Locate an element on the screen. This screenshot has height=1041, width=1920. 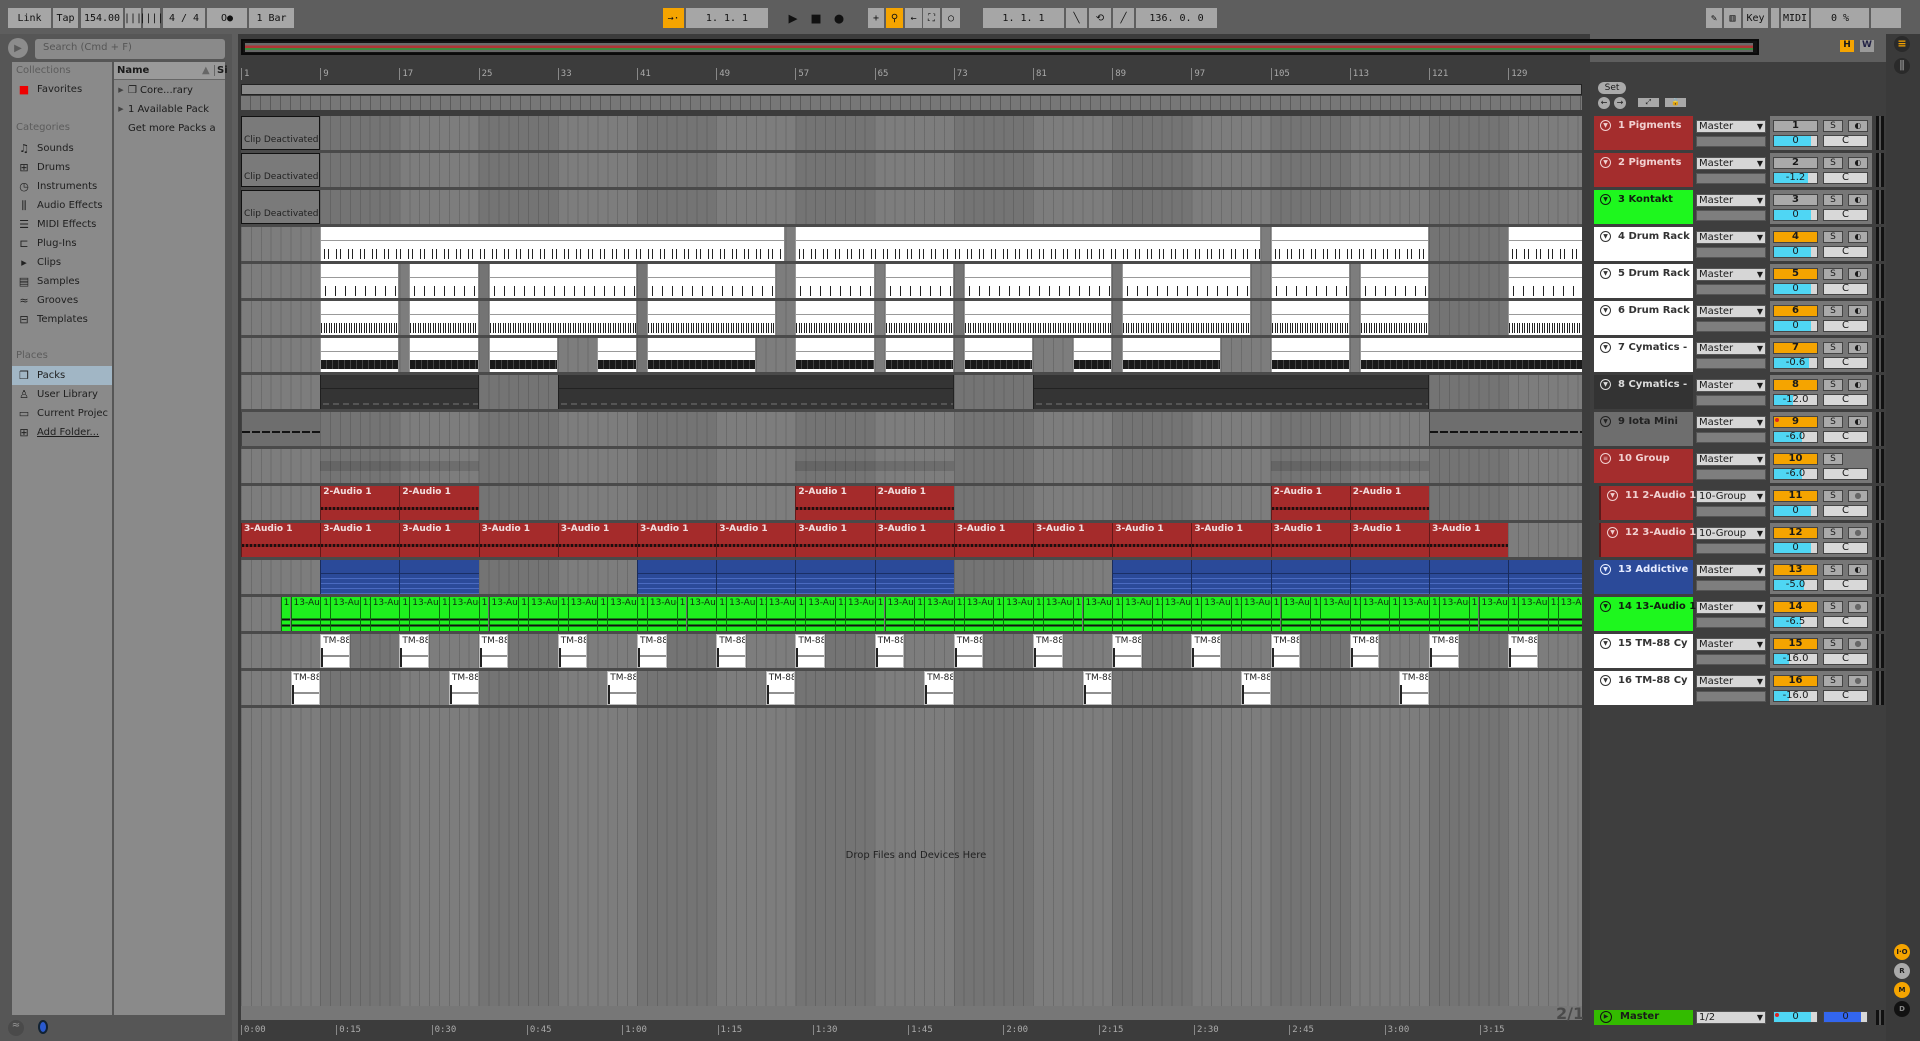
sidebar-item-samples: ▤ Samples is located at coordinates (62, 281).